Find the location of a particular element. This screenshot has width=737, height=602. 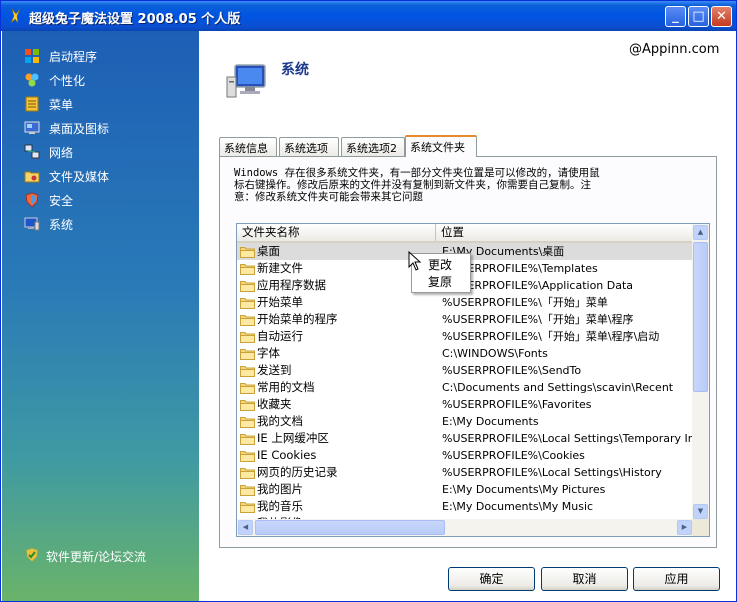

folder-name: 桌面 is located at coordinates (268, 251).